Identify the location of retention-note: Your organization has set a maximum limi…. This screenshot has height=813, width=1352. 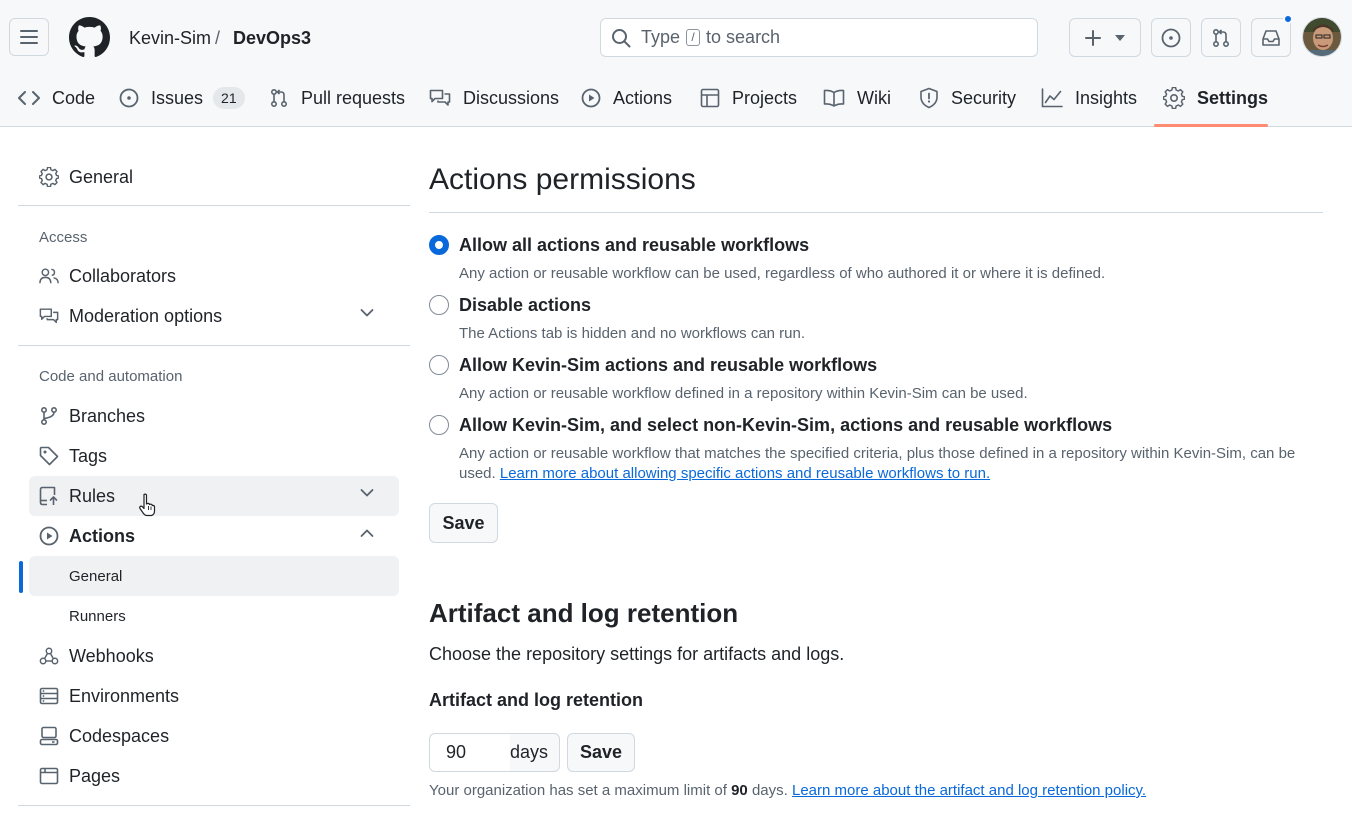
(787, 790).